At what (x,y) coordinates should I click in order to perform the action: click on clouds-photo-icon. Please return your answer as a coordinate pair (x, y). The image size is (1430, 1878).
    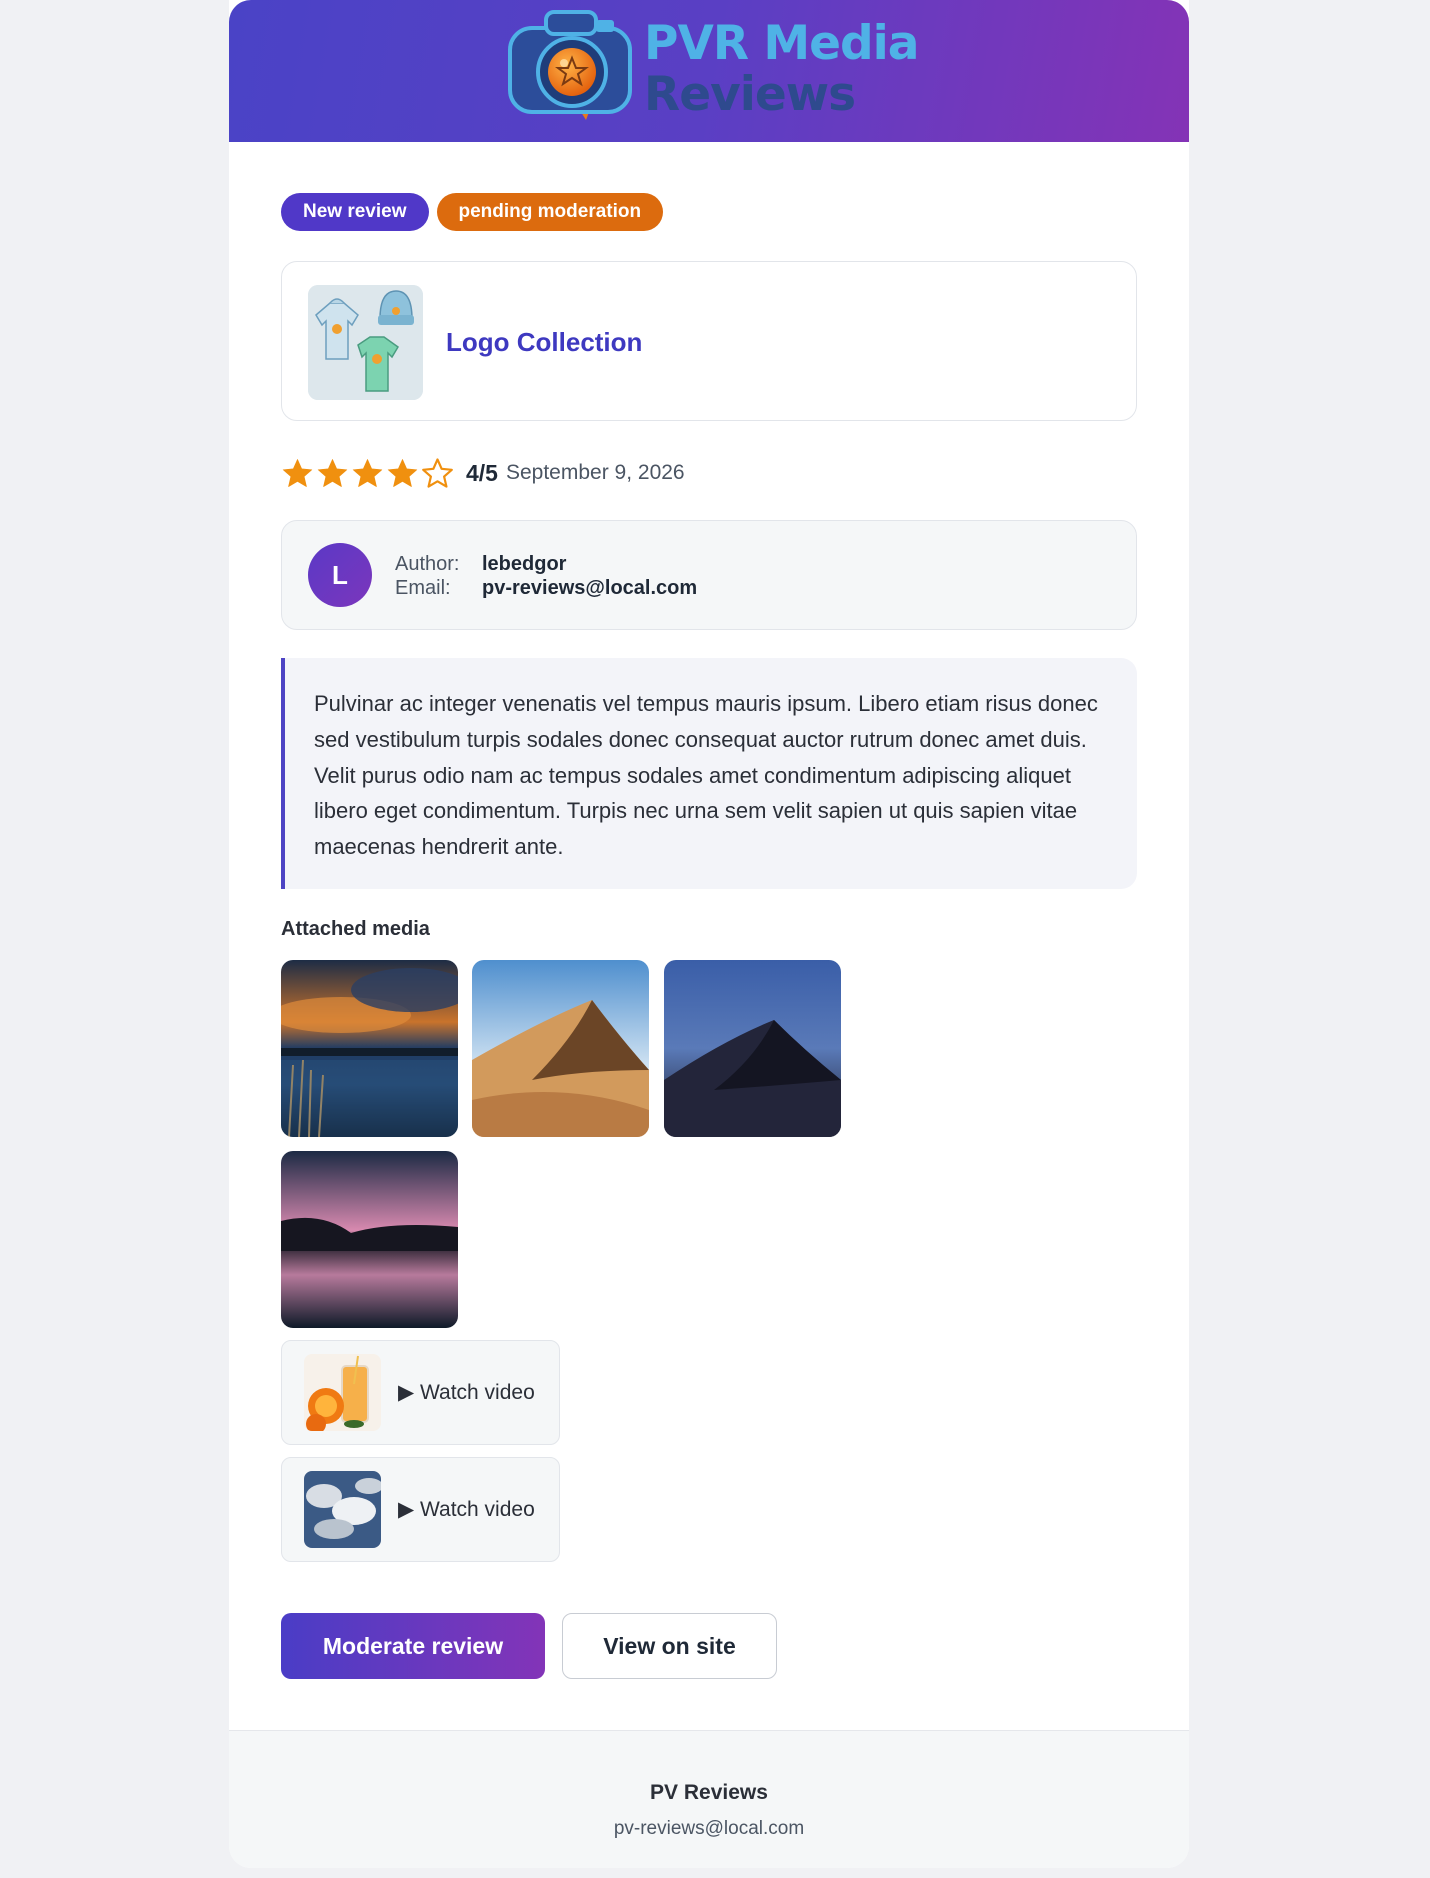
    Looking at the image, I should click on (342, 1509).